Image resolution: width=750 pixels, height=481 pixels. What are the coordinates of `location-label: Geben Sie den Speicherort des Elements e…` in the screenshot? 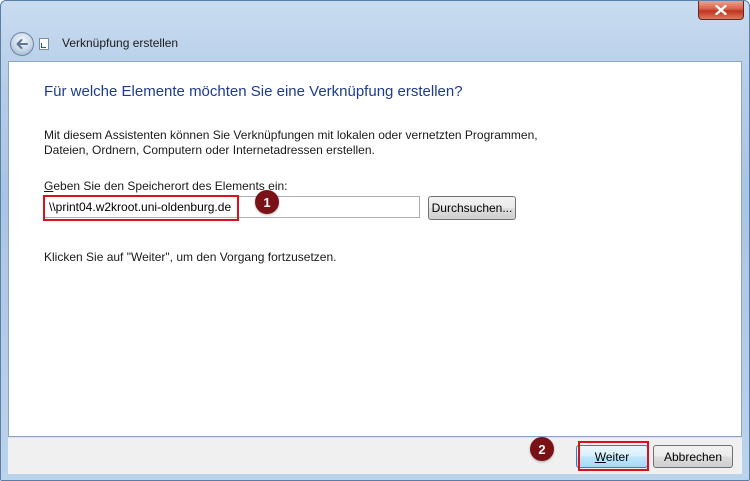 It's located at (166, 186).